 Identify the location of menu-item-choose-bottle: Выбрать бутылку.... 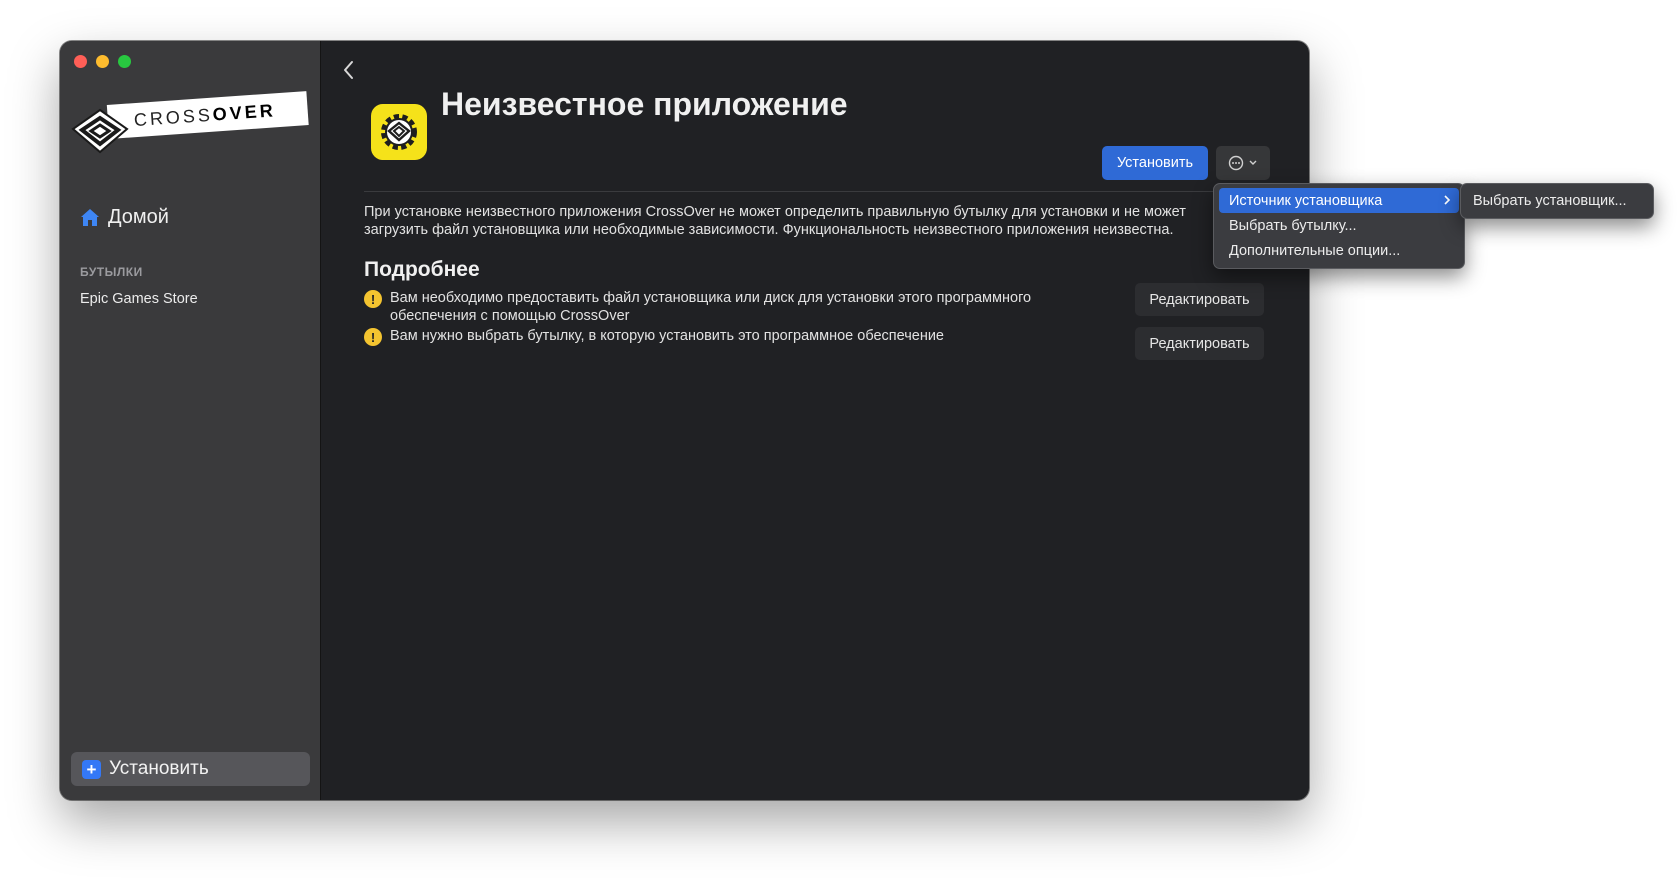
(1339, 225).